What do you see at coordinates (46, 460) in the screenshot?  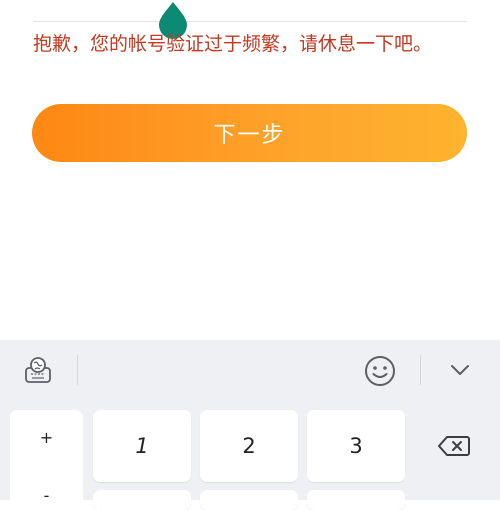 I see `symbol-column-key: + -` at bounding box center [46, 460].